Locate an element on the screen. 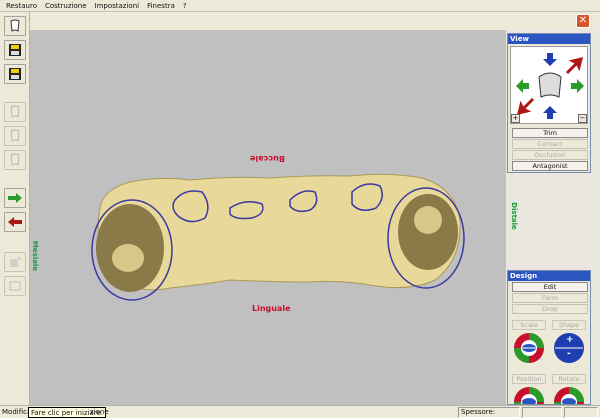 The image size is (600, 418). close-icon: ✕ is located at coordinates (583, 20).